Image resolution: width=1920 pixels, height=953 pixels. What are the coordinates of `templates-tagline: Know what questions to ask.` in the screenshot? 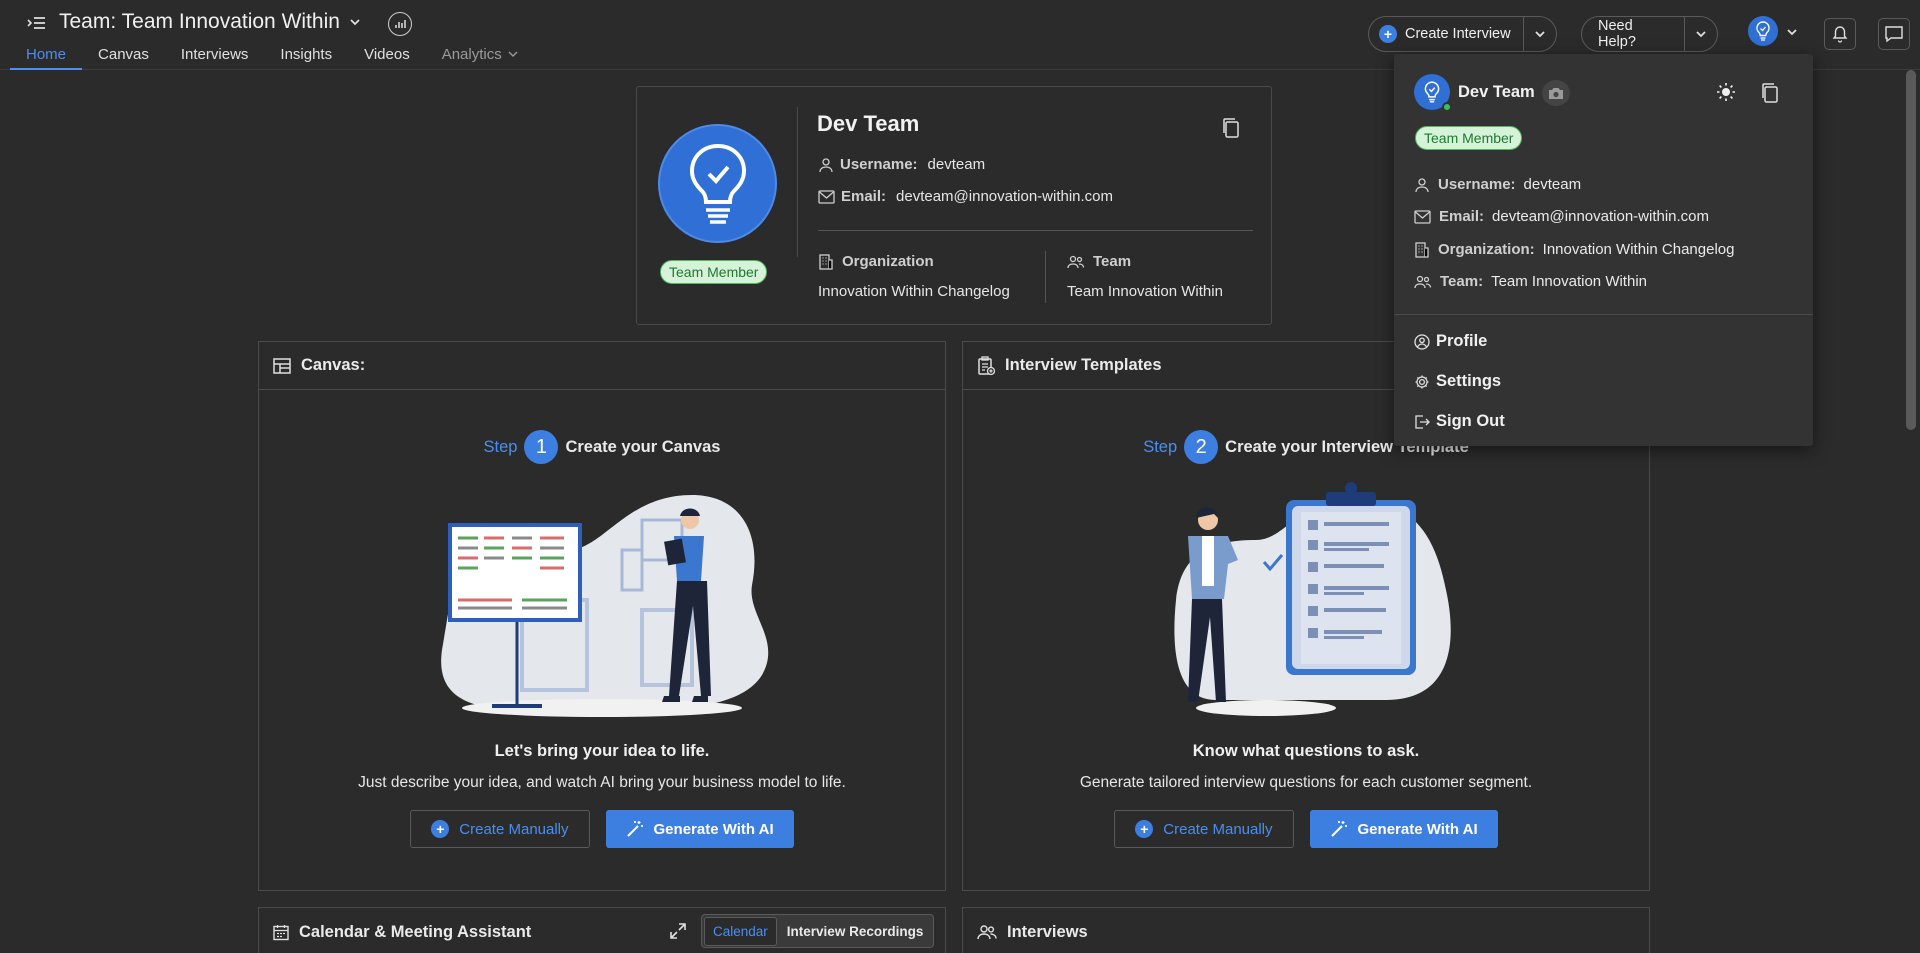 It's located at (1306, 751).